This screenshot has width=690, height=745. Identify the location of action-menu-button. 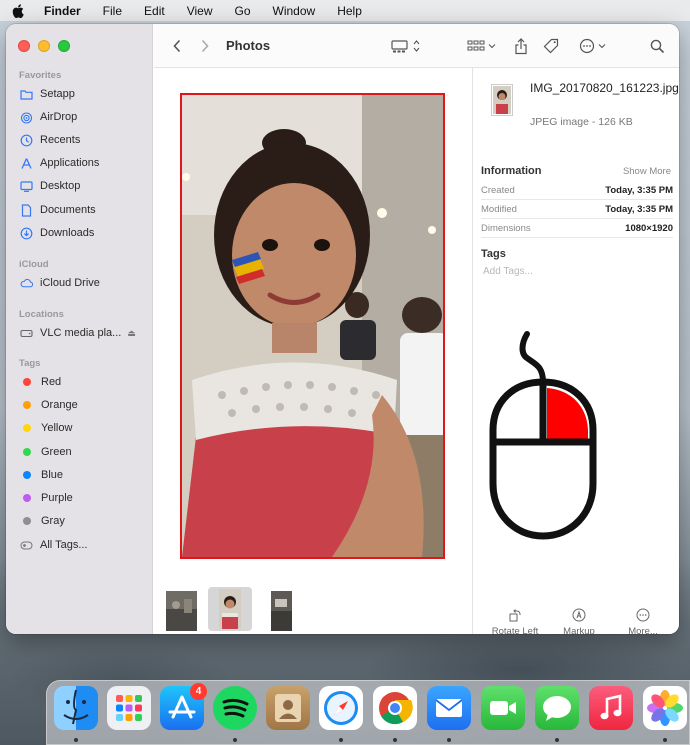
(594, 46).